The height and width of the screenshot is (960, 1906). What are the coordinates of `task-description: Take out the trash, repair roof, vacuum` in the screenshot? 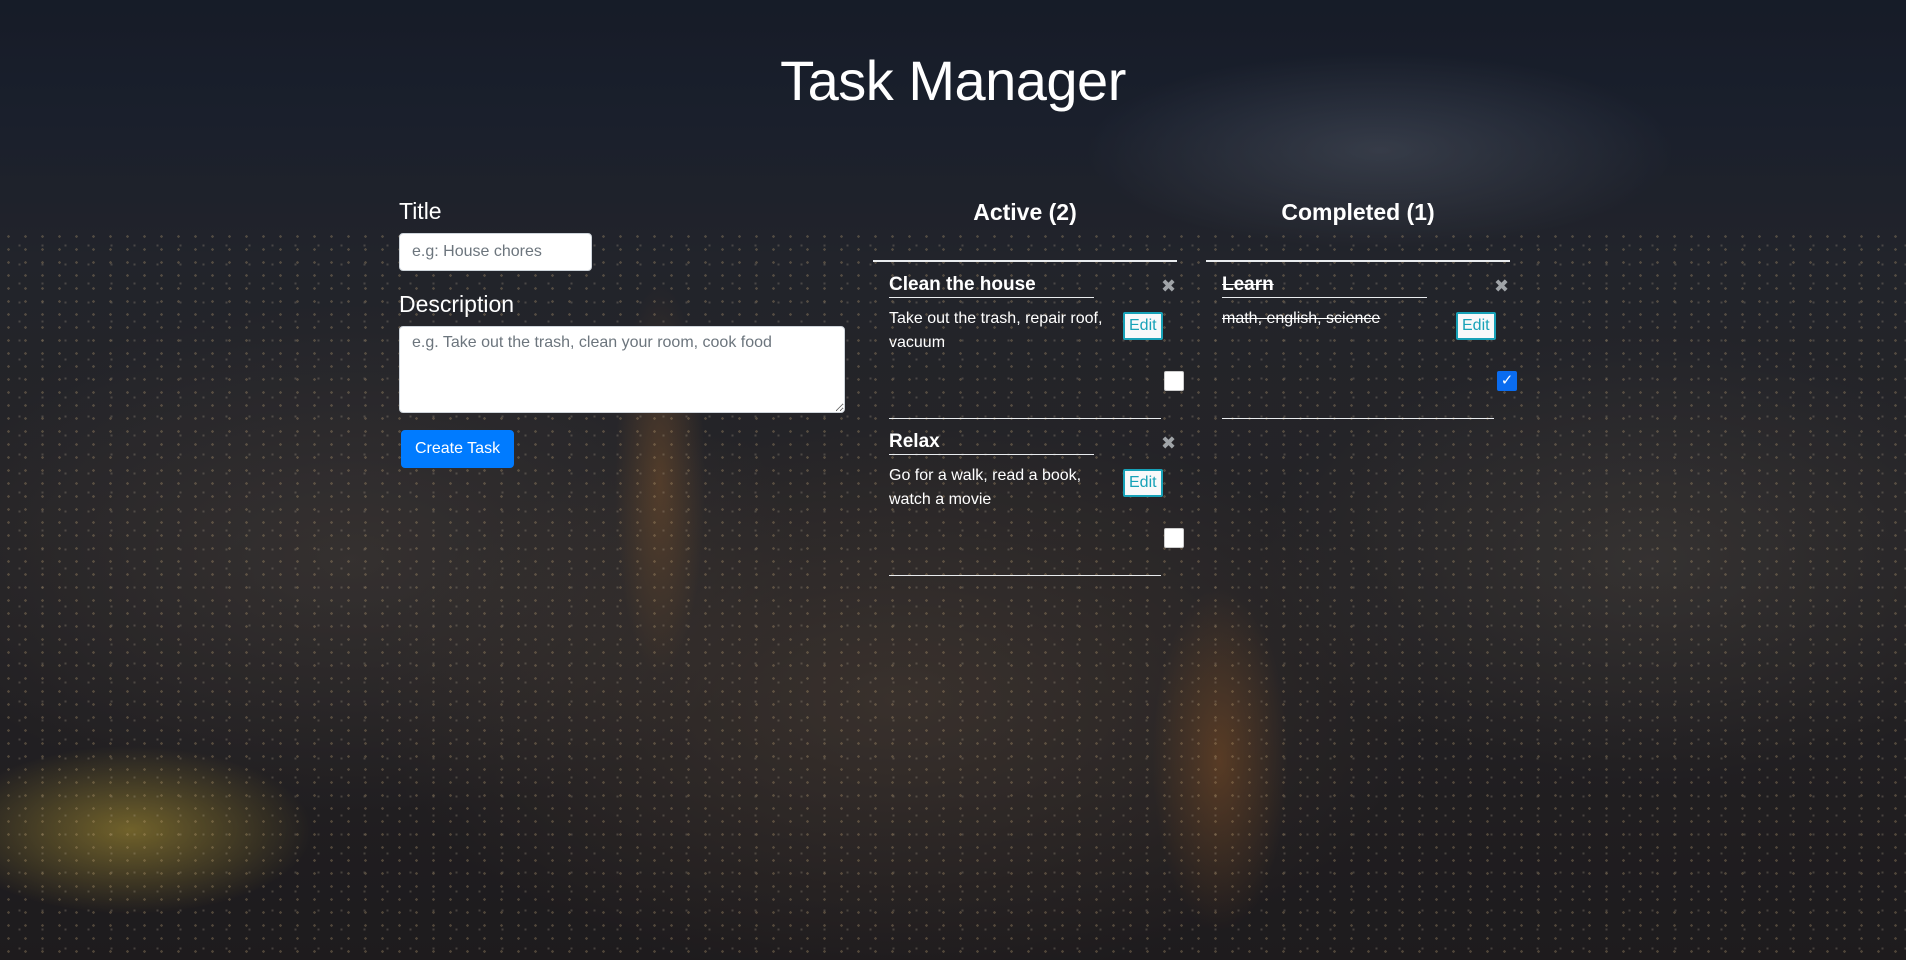 It's located at (996, 330).